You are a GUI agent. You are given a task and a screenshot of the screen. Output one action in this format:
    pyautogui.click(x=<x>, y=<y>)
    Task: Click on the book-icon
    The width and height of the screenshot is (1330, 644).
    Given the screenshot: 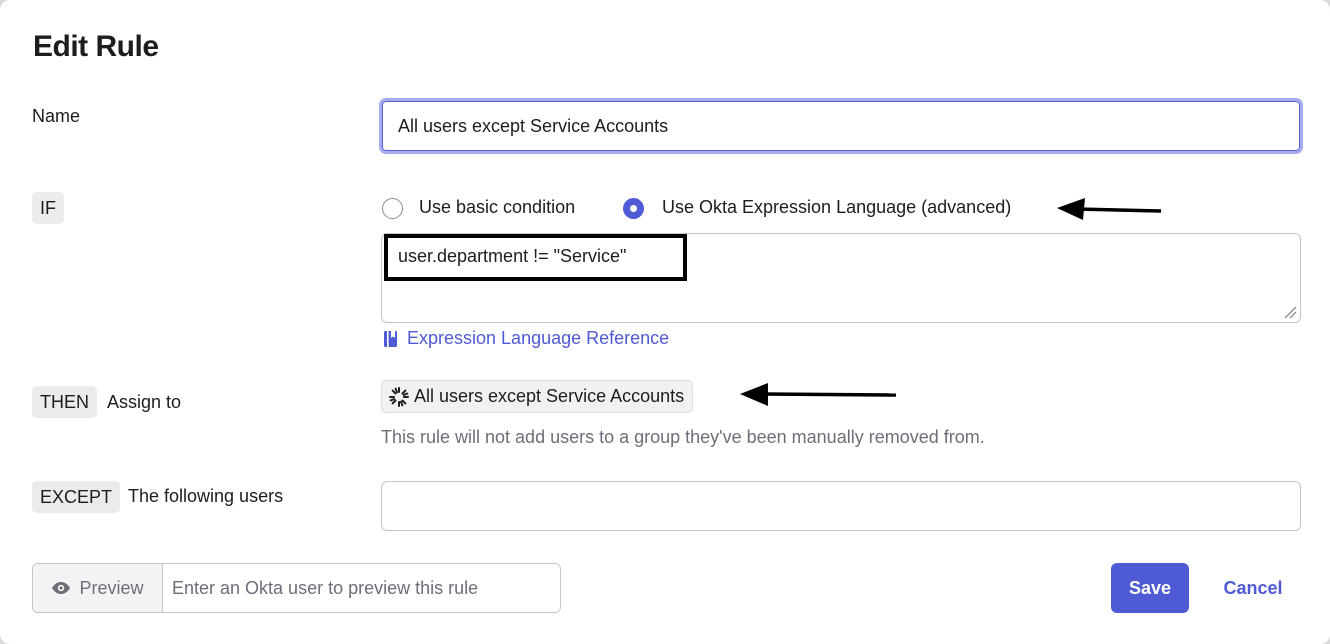 What is the action you would take?
    pyautogui.click(x=390, y=338)
    